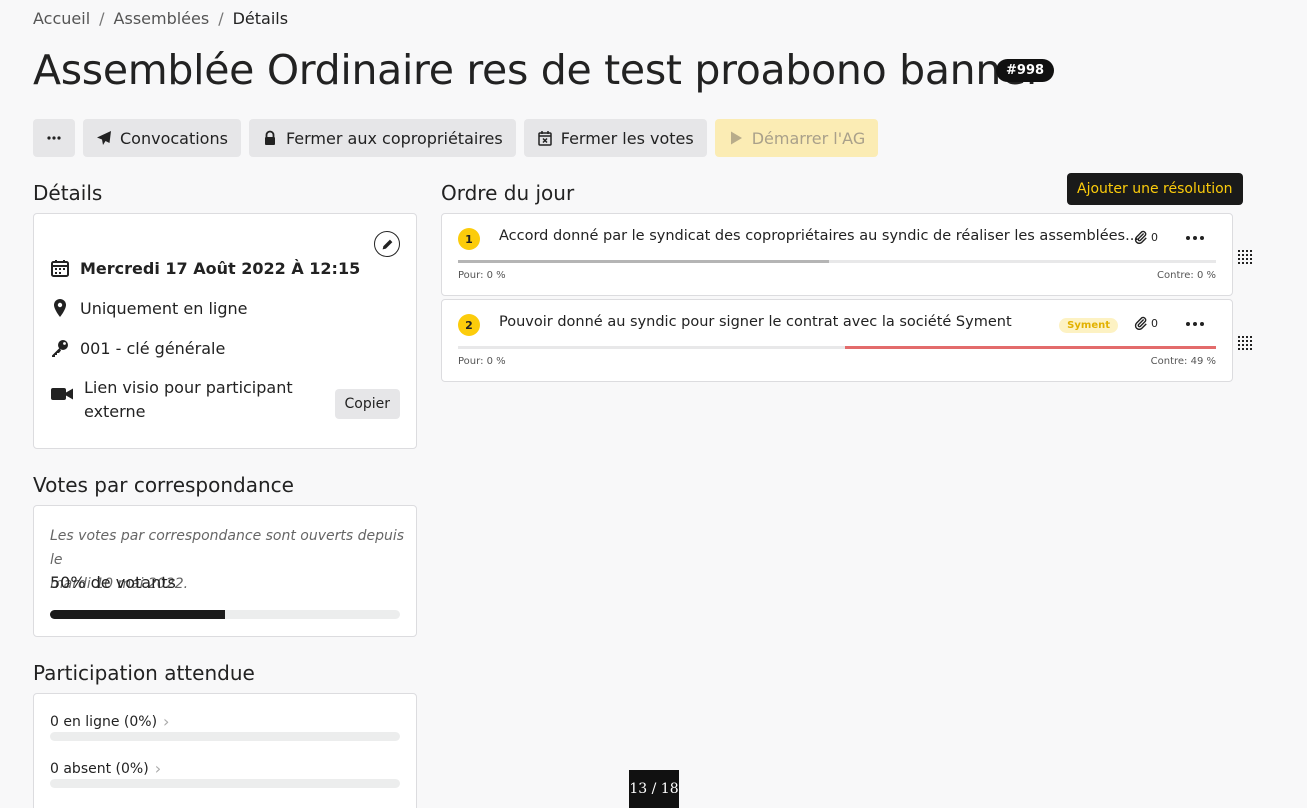 The width and height of the screenshot is (1307, 808). I want to click on pencil-icon, so click(387, 244).